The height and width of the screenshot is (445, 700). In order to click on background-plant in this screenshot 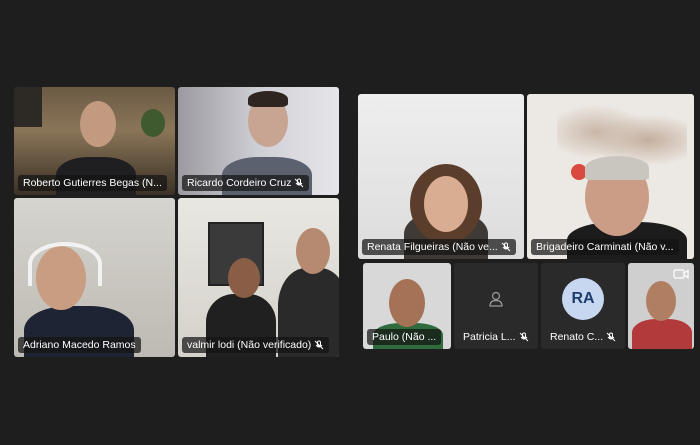, I will do `click(153, 123)`.